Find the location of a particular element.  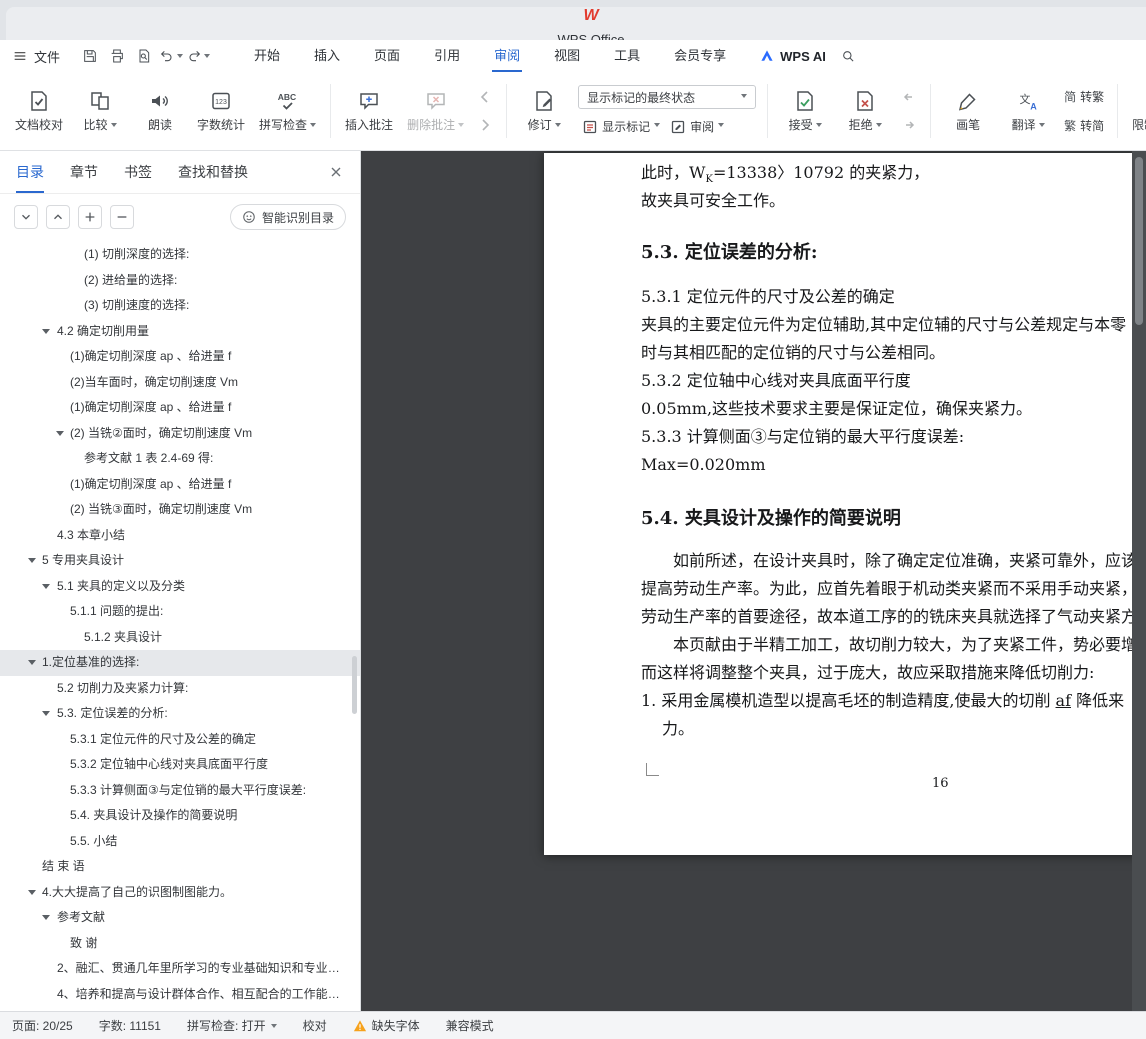

menu-tab-member: 会员专享 is located at coordinates (700, 56).